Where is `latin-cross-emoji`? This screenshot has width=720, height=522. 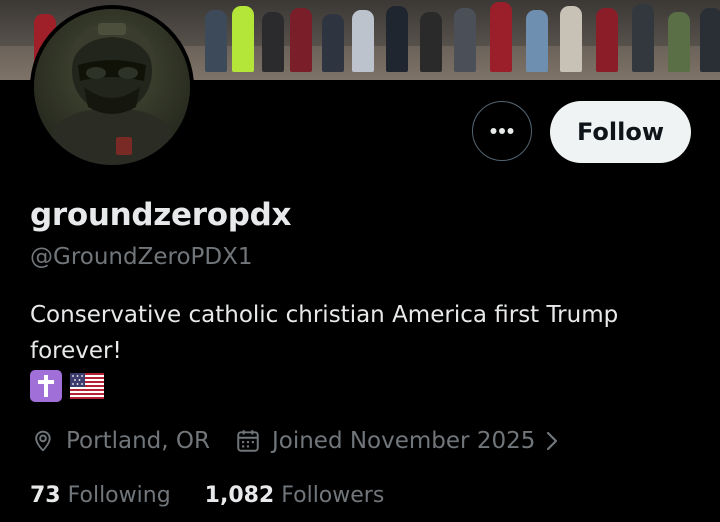 latin-cross-emoji is located at coordinates (46, 386).